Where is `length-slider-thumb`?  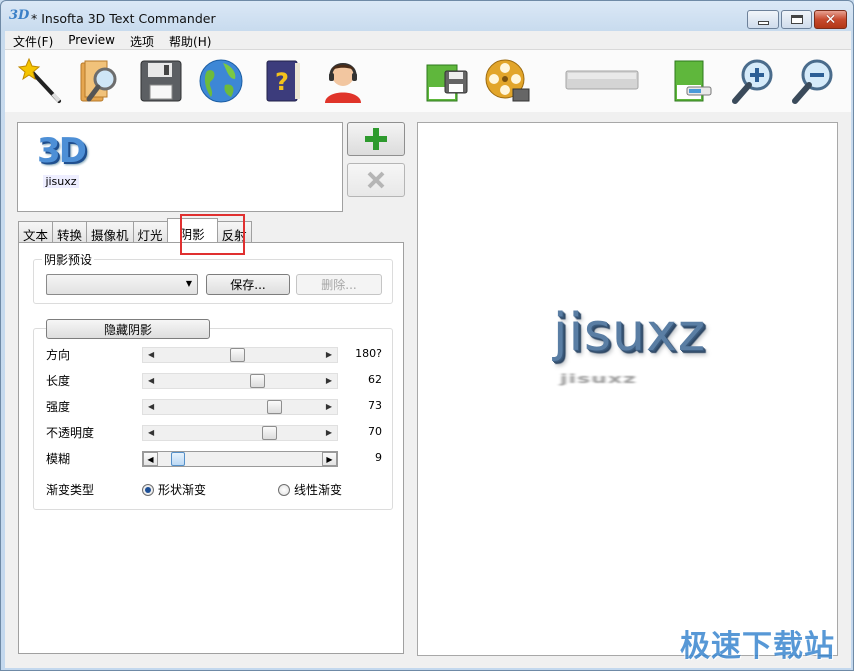 length-slider-thumb is located at coordinates (258, 381).